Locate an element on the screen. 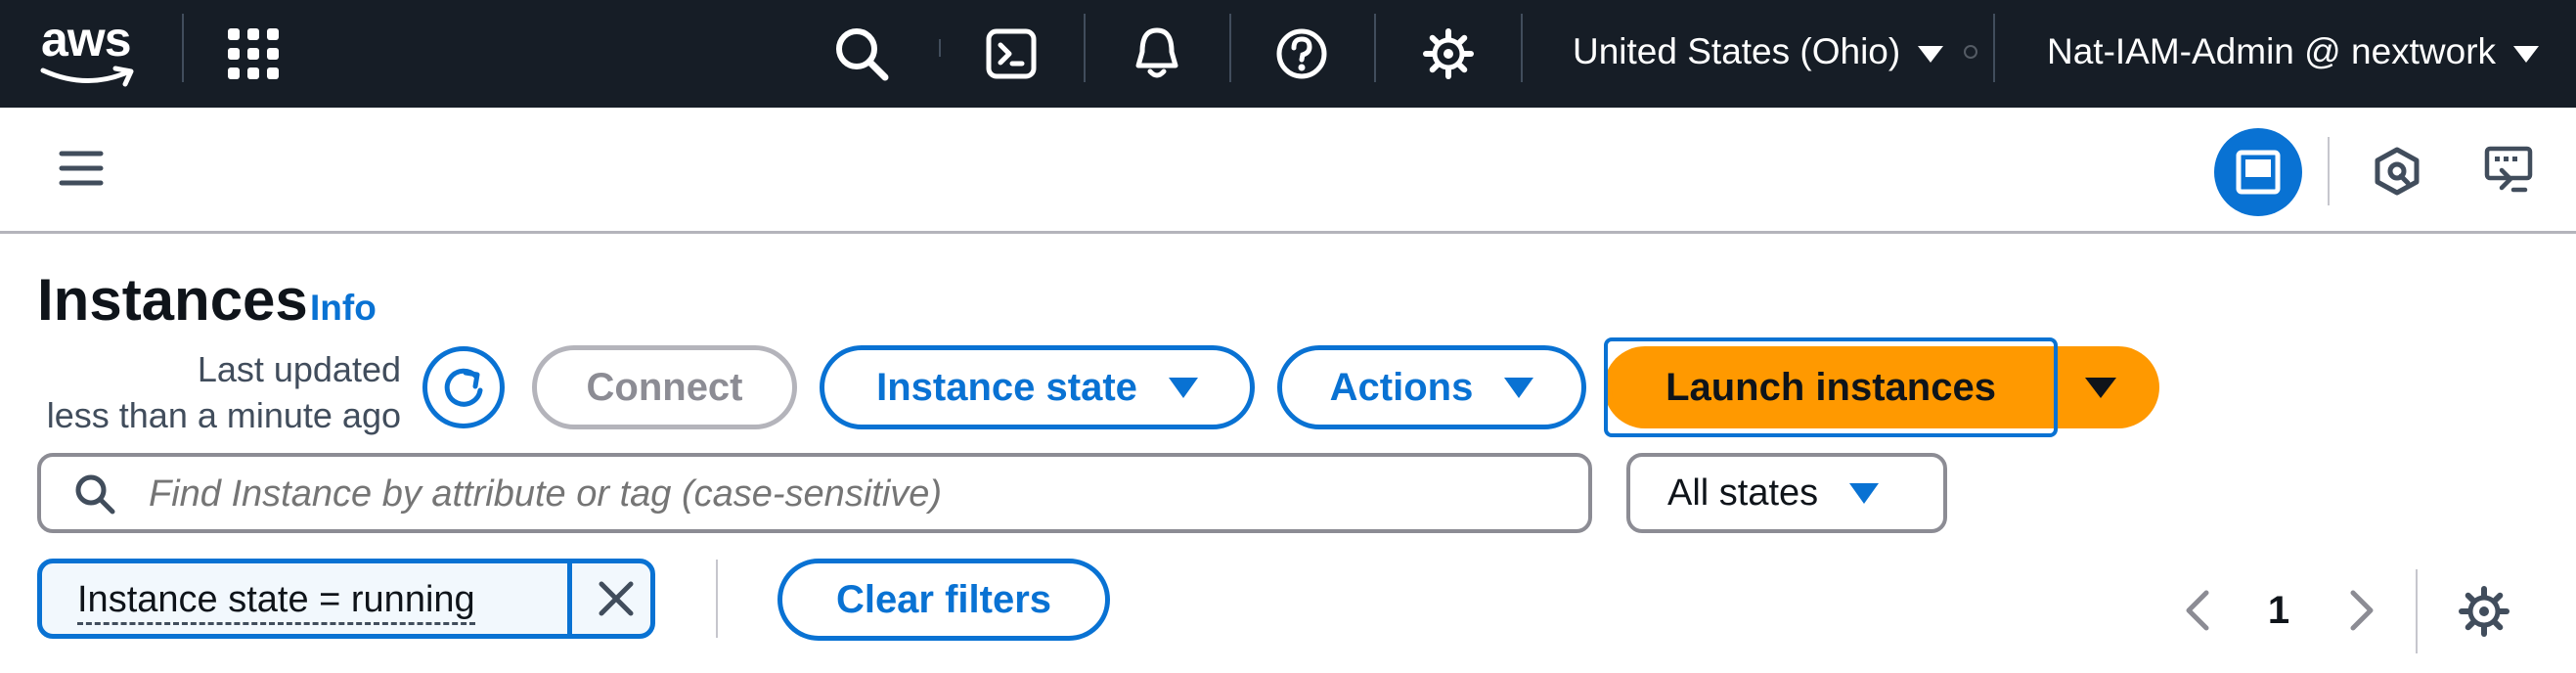  refresh-button is located at coordinates (464, 387).